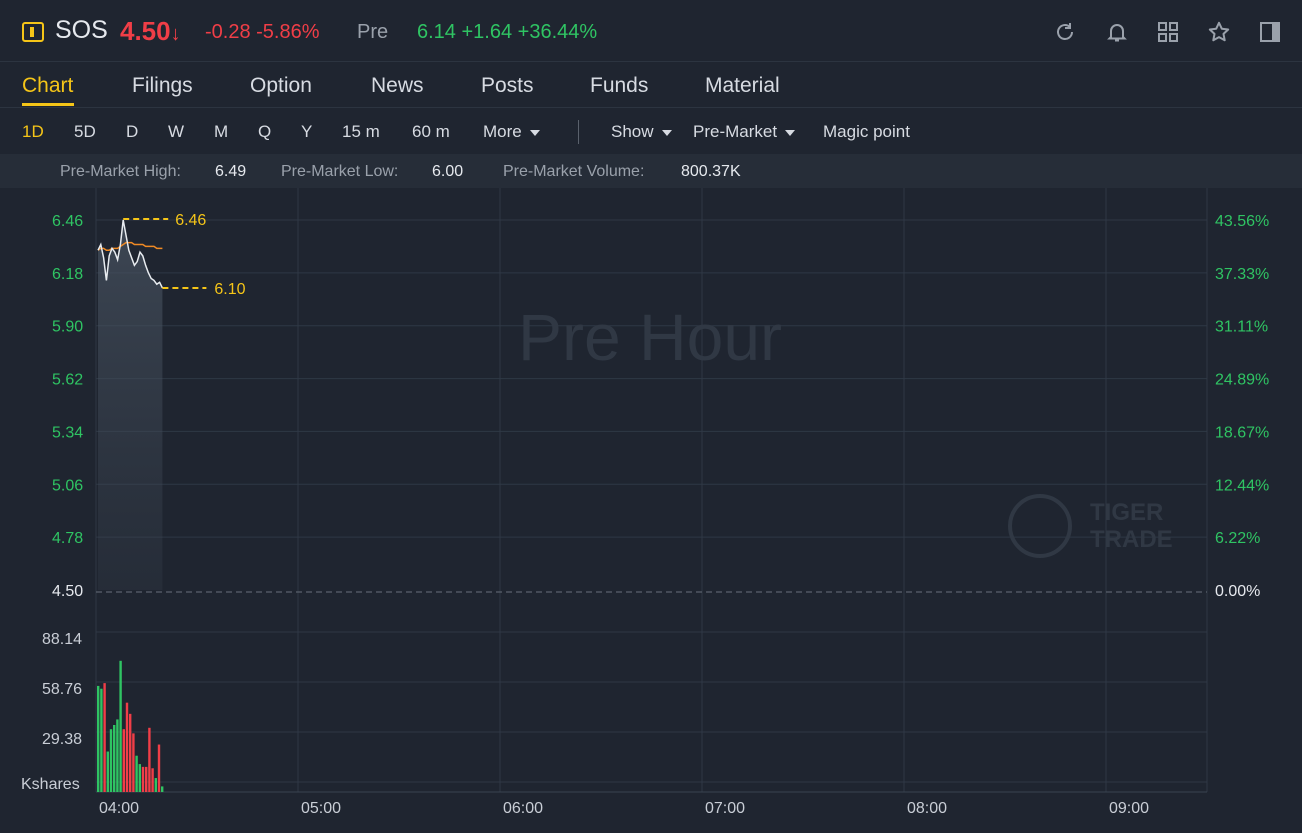  Describe the element at coordinates (33, 32) in the screenshot. I see `ticker-badge-icon` at that location.